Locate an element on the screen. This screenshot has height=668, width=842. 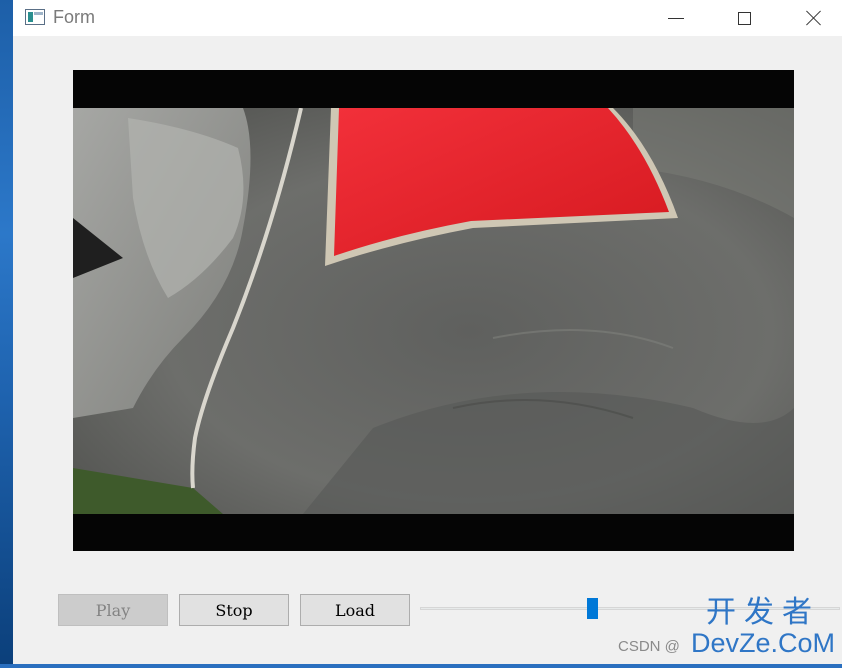
minimize-icon is located at coordinates (676, 18).